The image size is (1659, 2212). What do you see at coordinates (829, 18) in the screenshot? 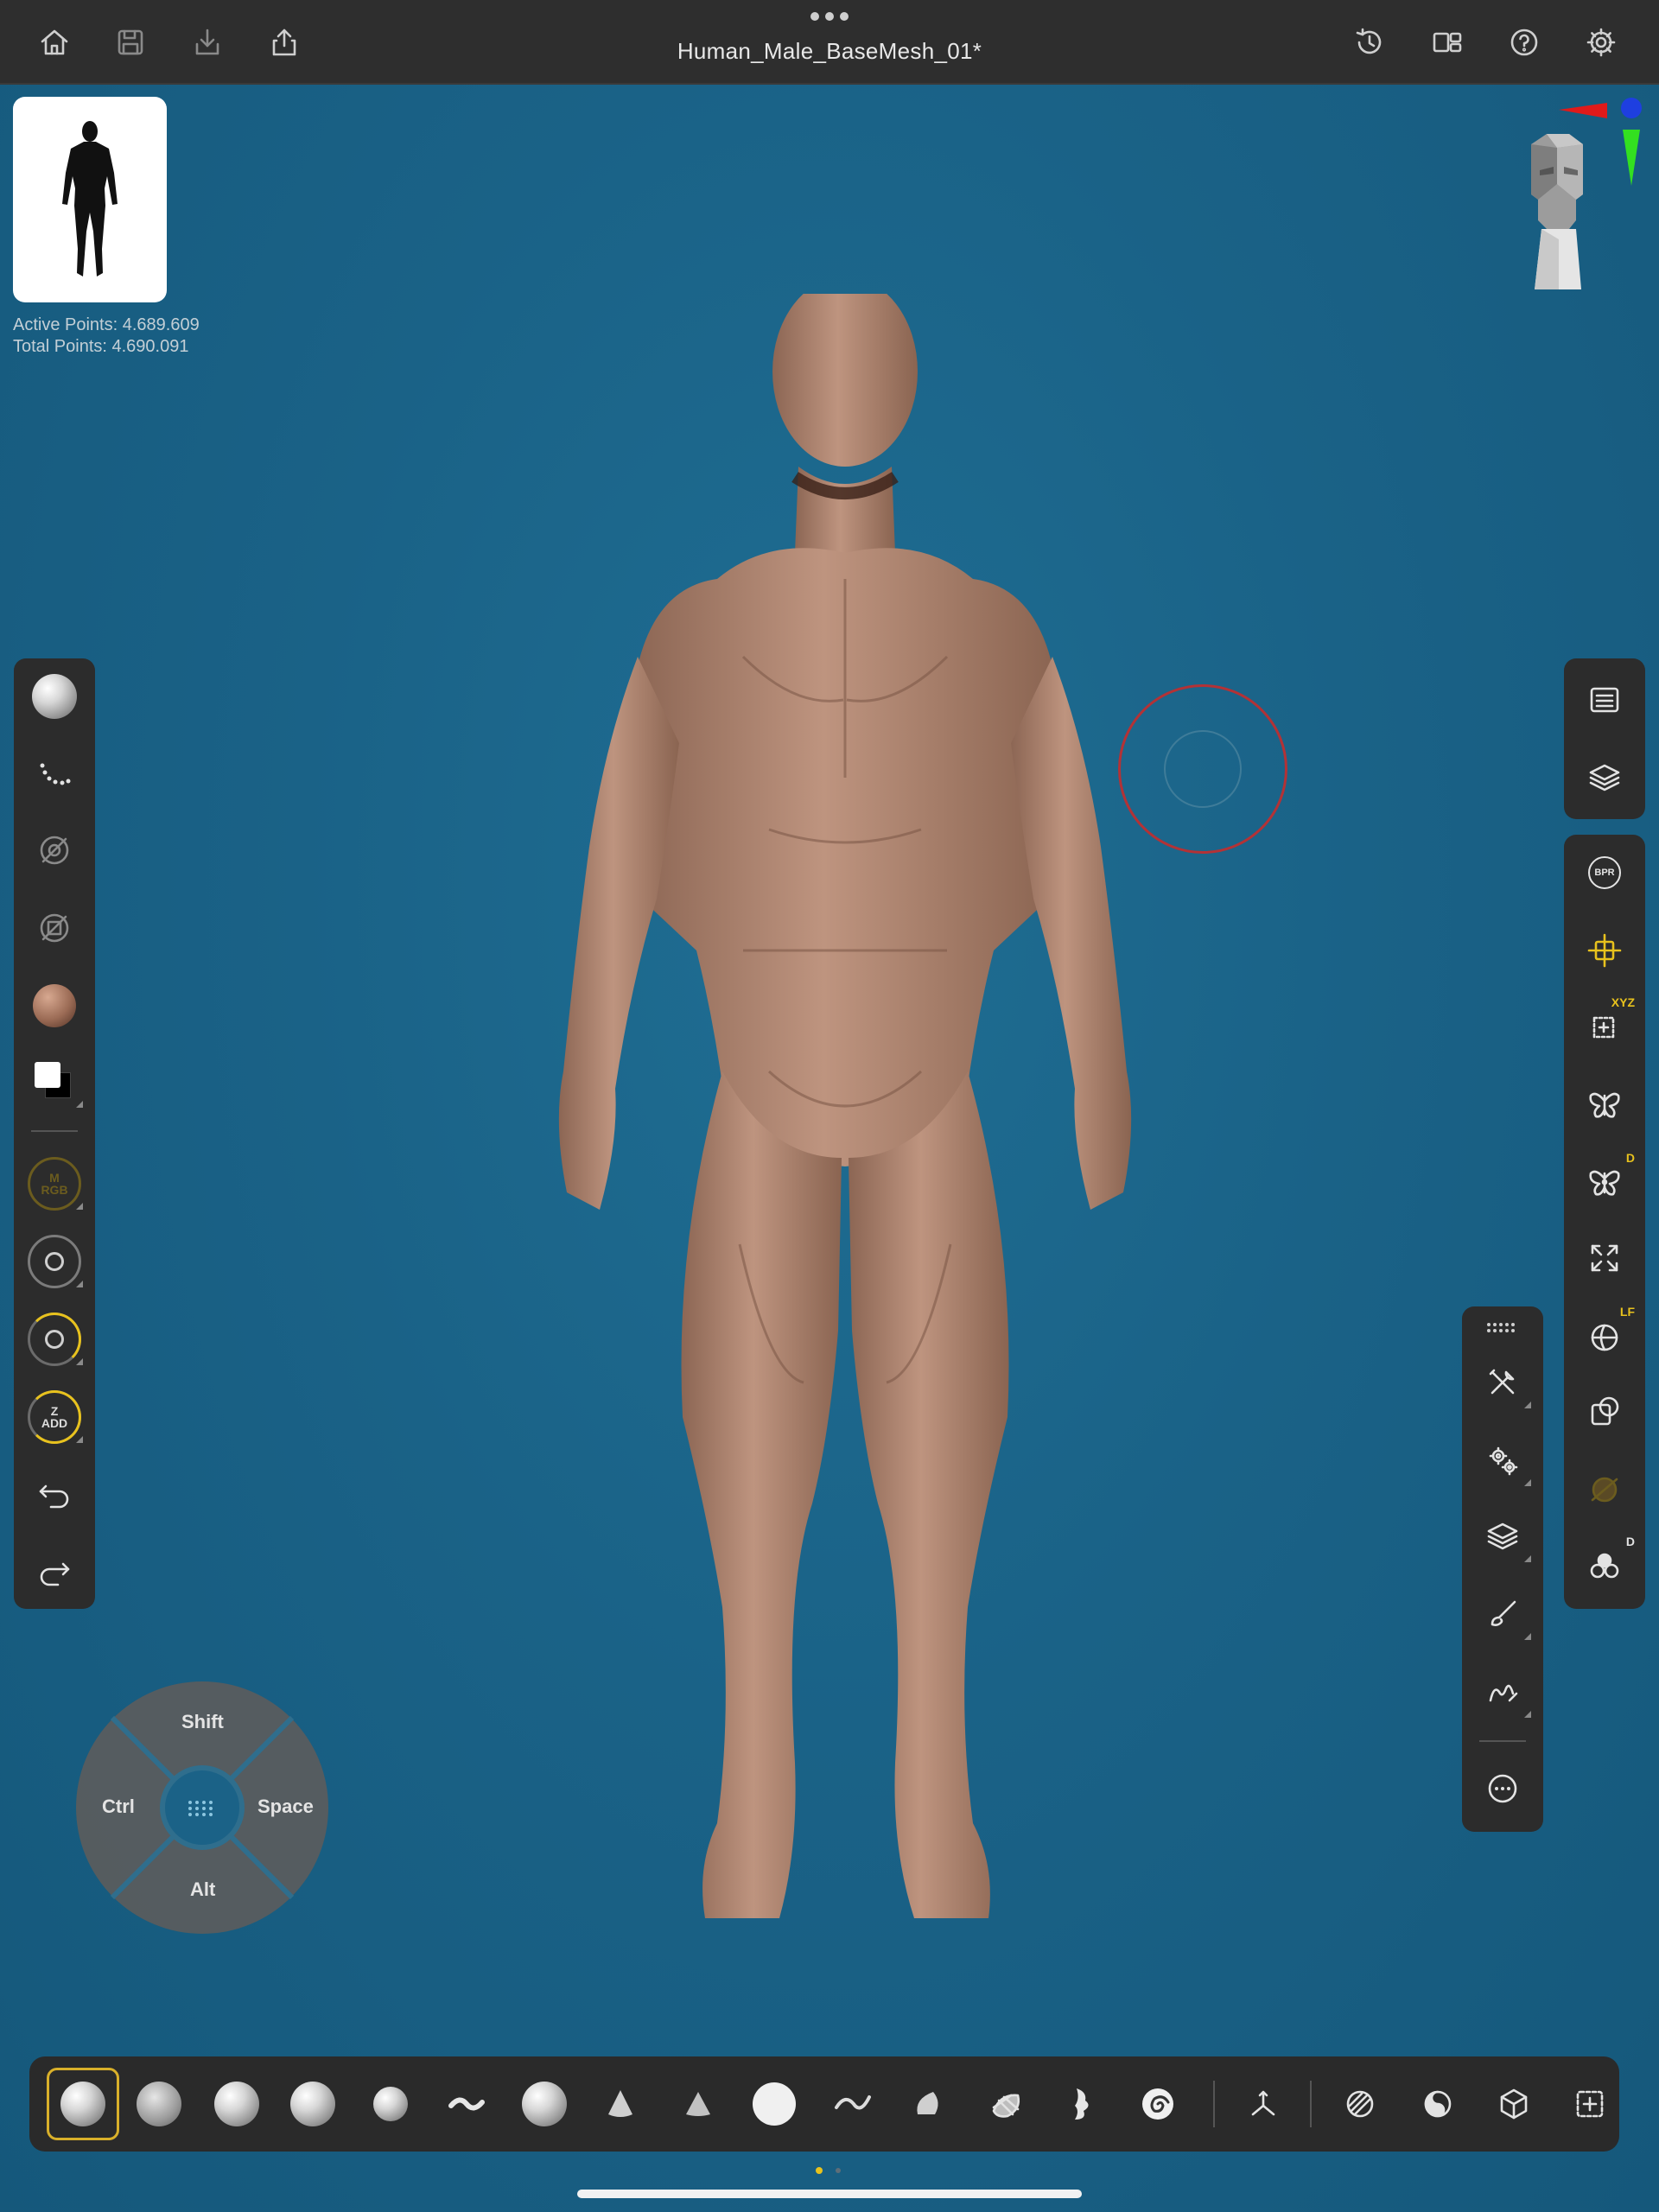
I see `more-handle-icon` at bounding box center [829, 18].